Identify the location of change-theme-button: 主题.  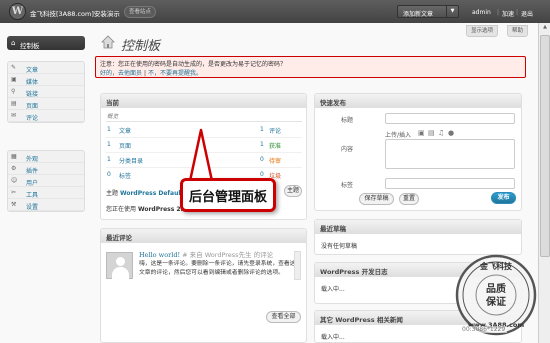
(293, 191).